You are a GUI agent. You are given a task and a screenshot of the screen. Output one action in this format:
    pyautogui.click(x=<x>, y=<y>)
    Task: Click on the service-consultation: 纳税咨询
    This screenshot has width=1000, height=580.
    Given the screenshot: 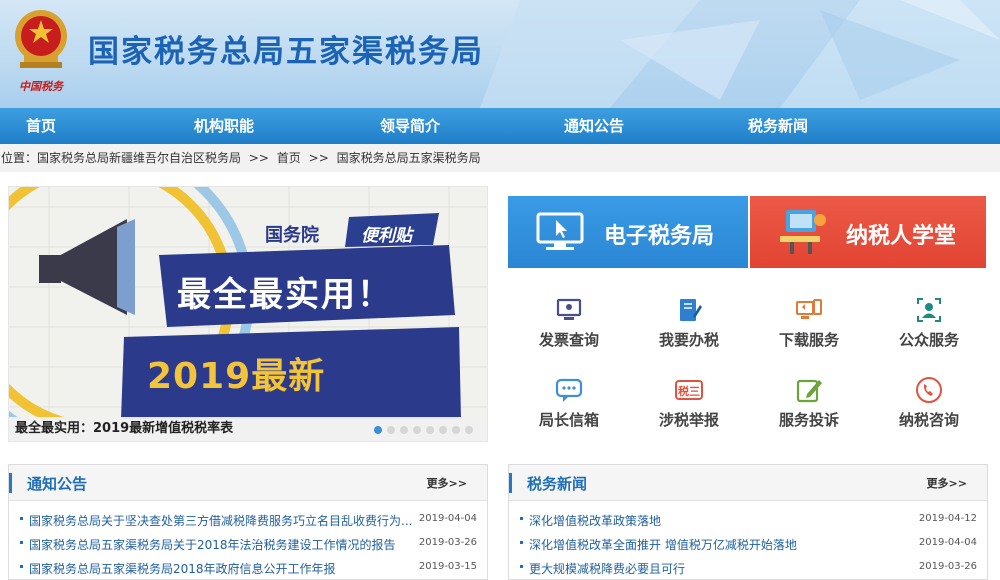 What is the action you would take?
    pyautogui.click(x=929, y=403)
    